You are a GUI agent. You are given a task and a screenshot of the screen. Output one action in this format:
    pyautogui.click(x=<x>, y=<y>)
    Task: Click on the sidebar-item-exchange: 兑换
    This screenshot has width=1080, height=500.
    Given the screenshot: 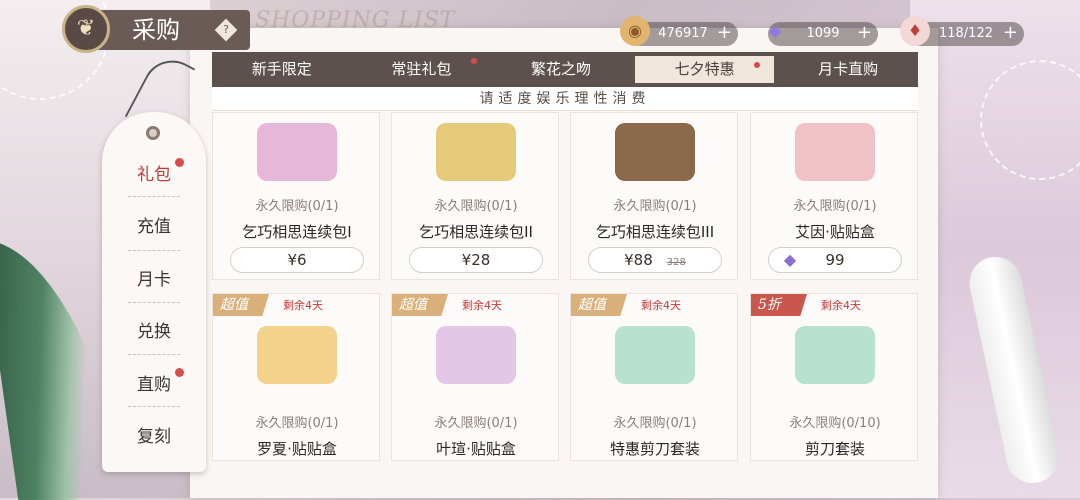 What is the action you would take?
    pyautogui.click(x=154, y=329)
    